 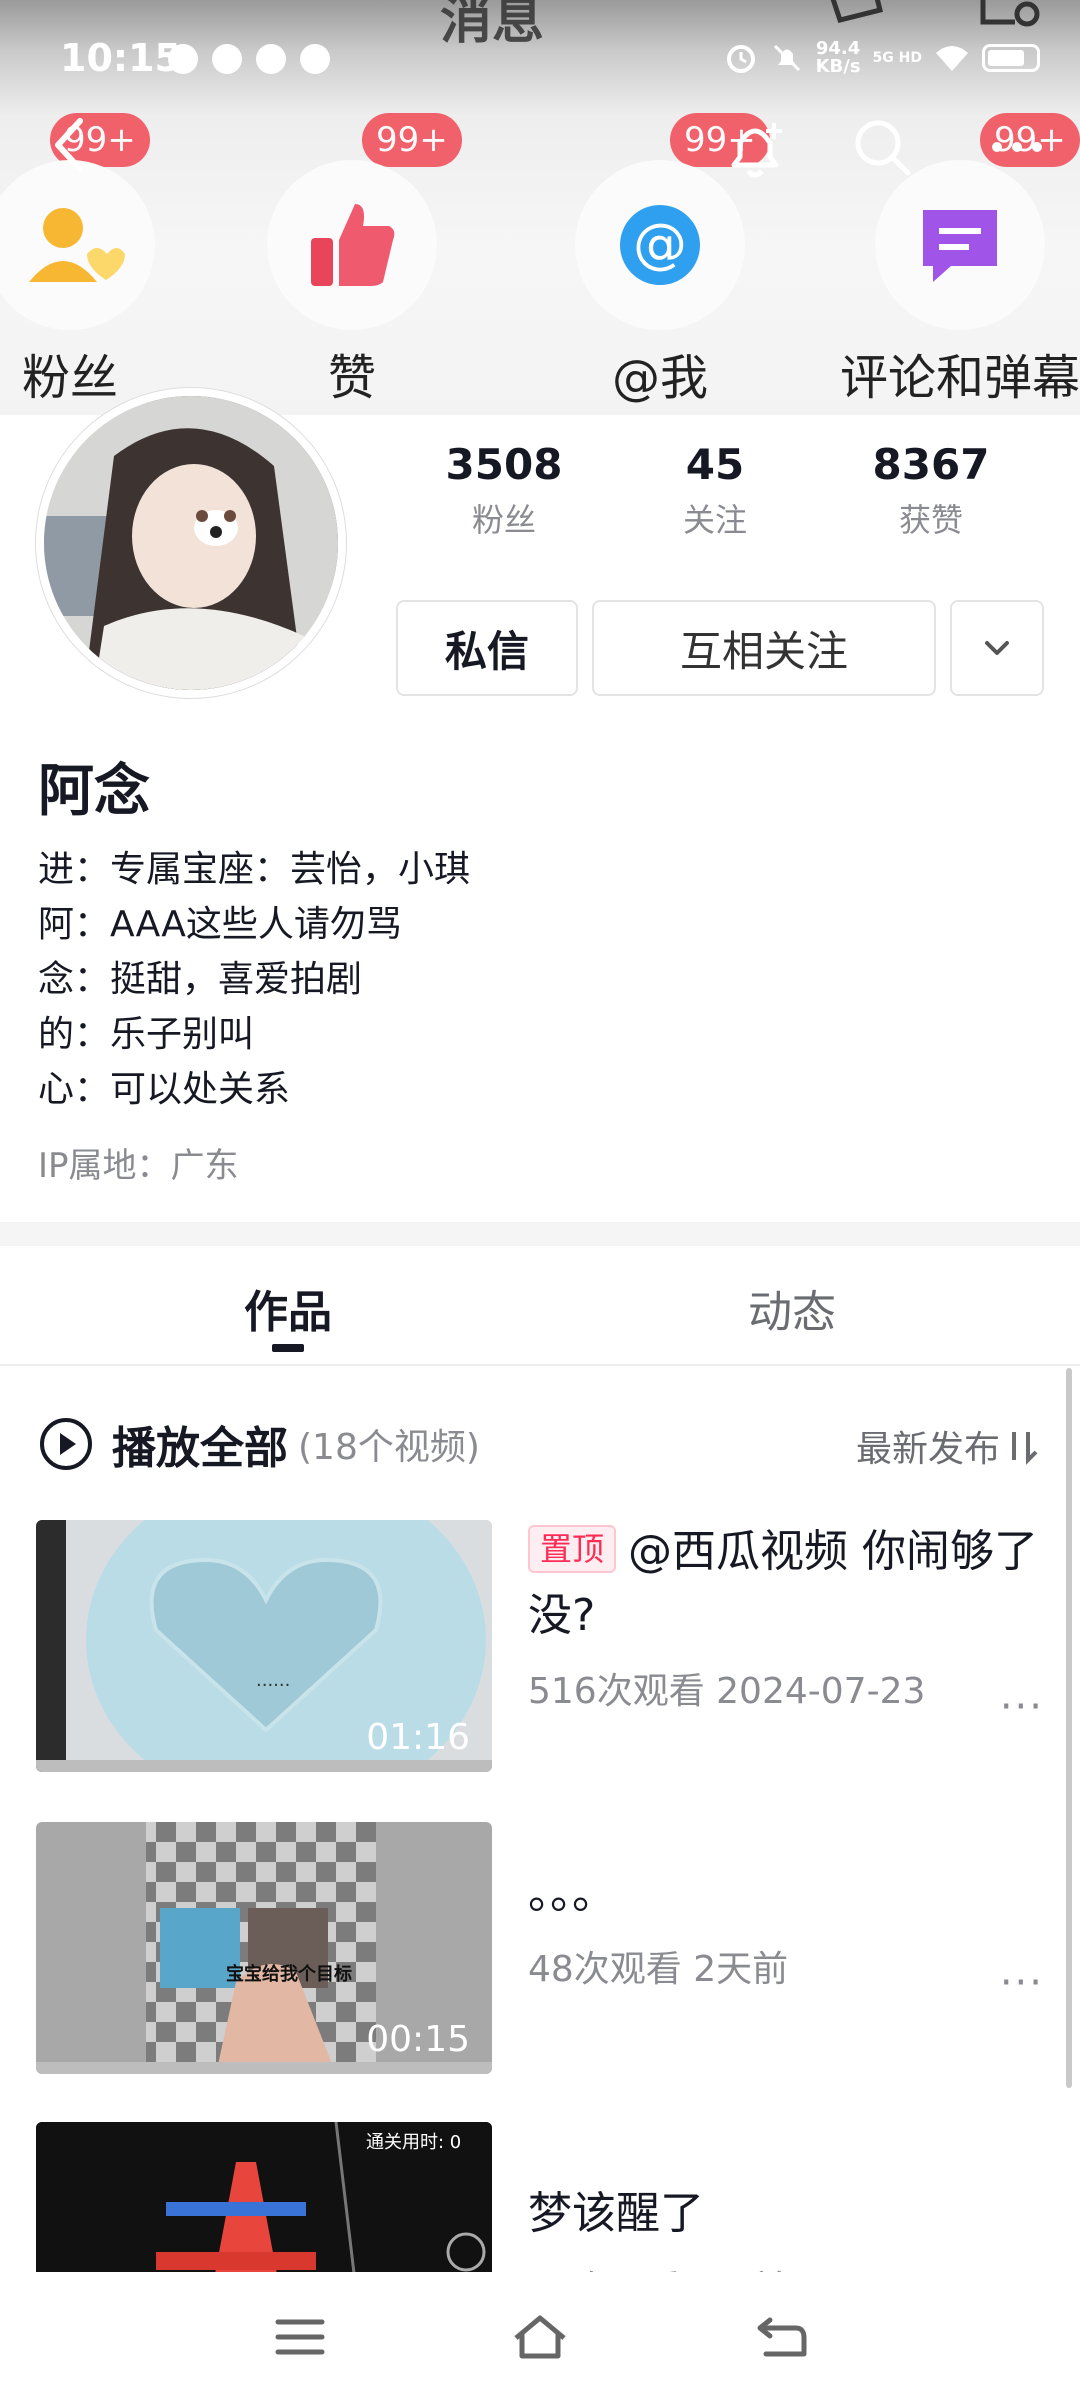 What do you see at coordinates (200, 1448) in the screenshot?
I see `play-all-label: 播放全部` at bounding box center [200, 1448].